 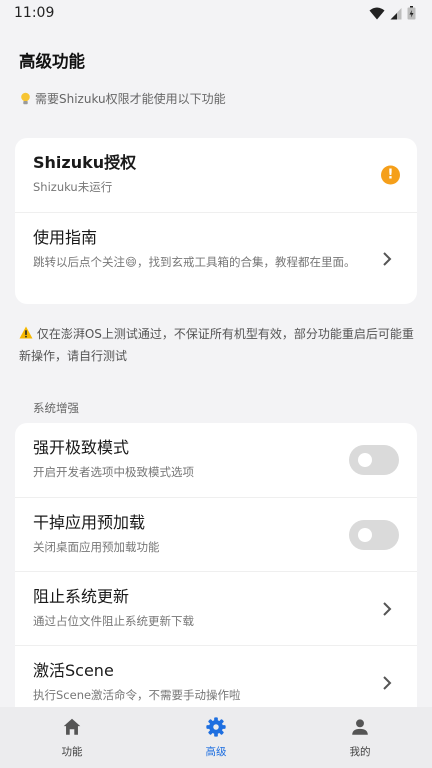 I want to click on status-time: 11:09, so click(x=34, y=13).